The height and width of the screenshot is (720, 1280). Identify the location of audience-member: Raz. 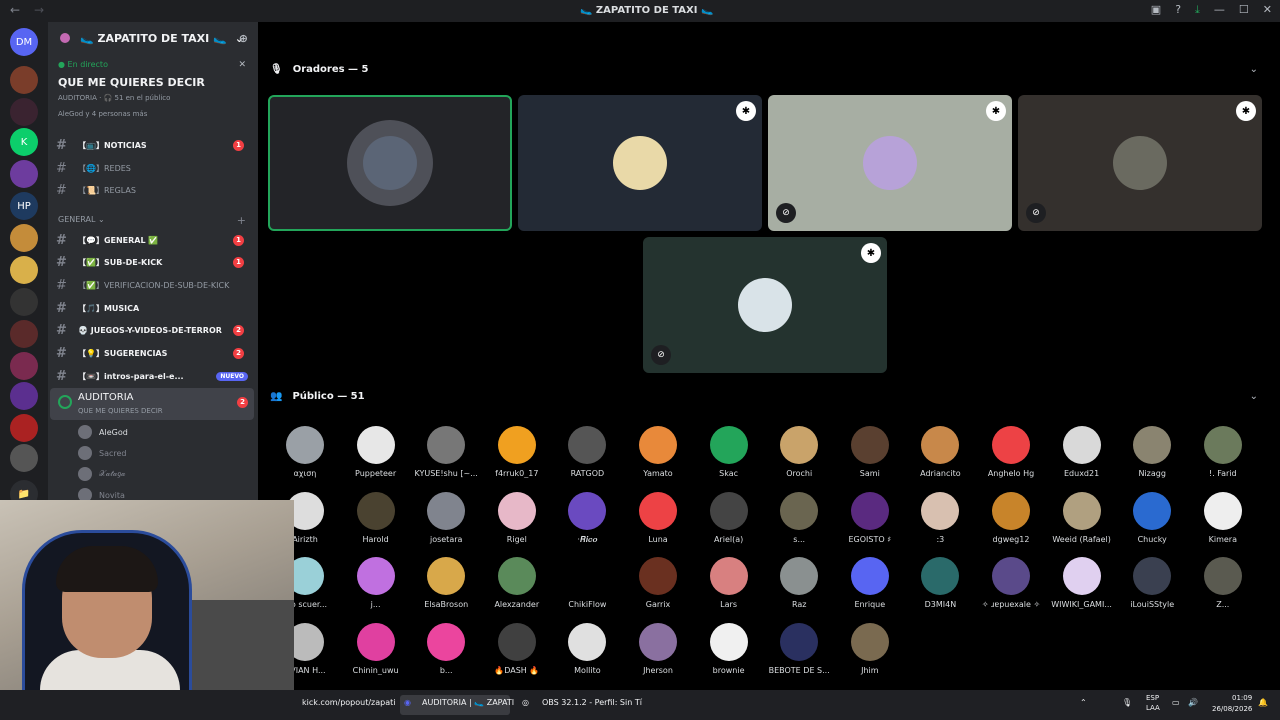
(799, 583).